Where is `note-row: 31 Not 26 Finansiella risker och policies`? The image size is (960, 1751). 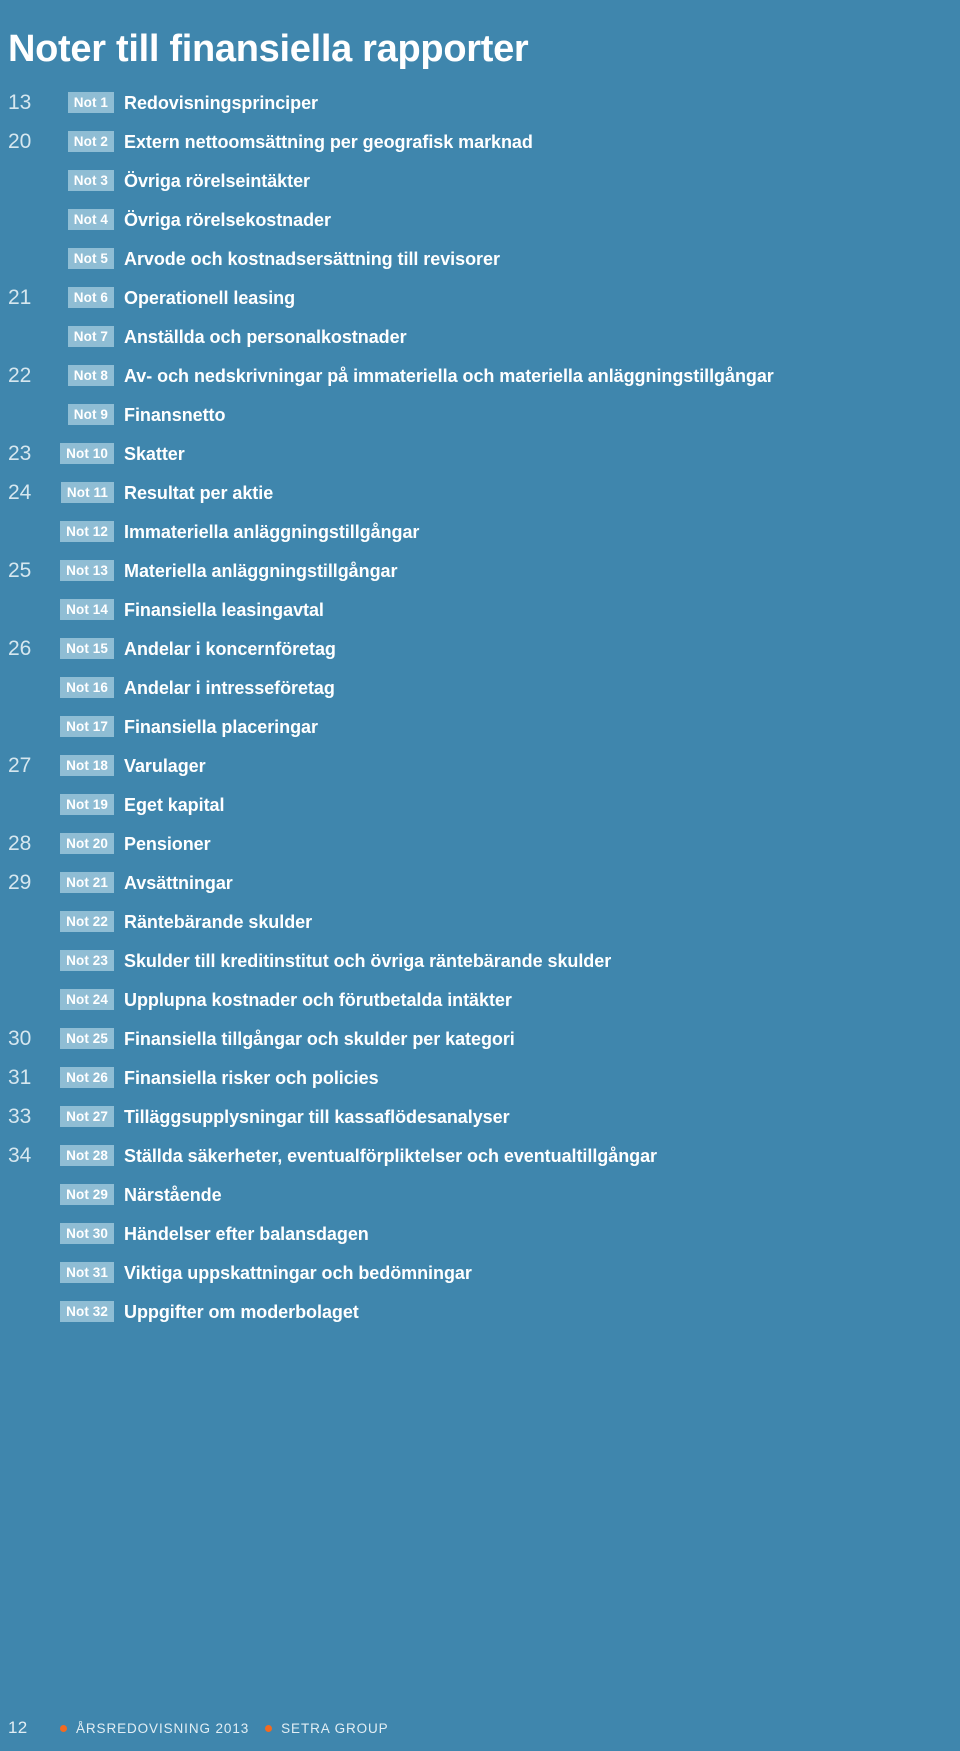
note-row: 31 Not 26 Finansiella risker och policies is located at coordinates (480, 1077).